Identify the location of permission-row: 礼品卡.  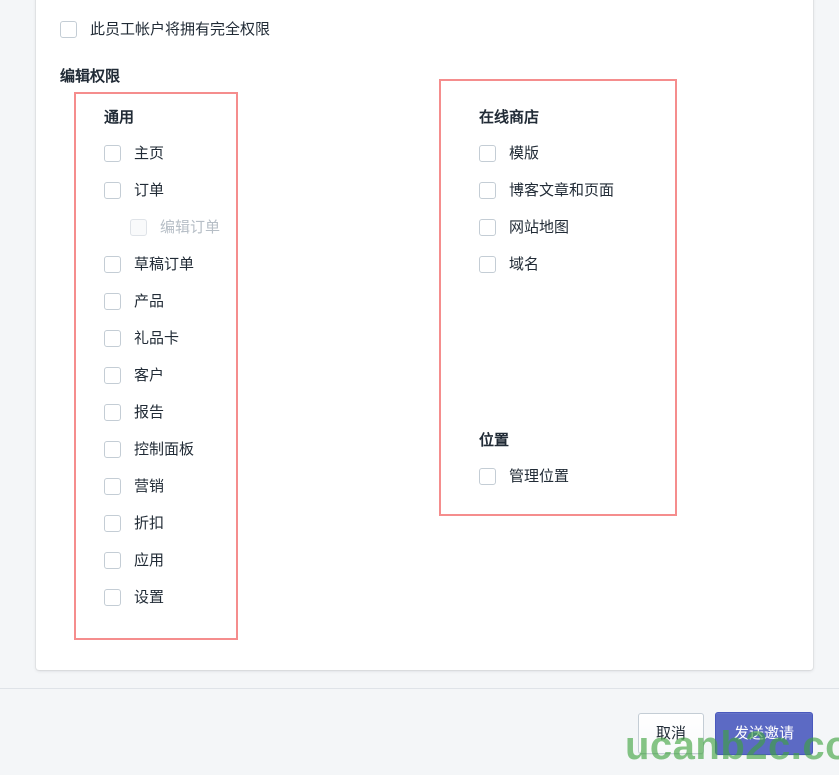
(162, 338).